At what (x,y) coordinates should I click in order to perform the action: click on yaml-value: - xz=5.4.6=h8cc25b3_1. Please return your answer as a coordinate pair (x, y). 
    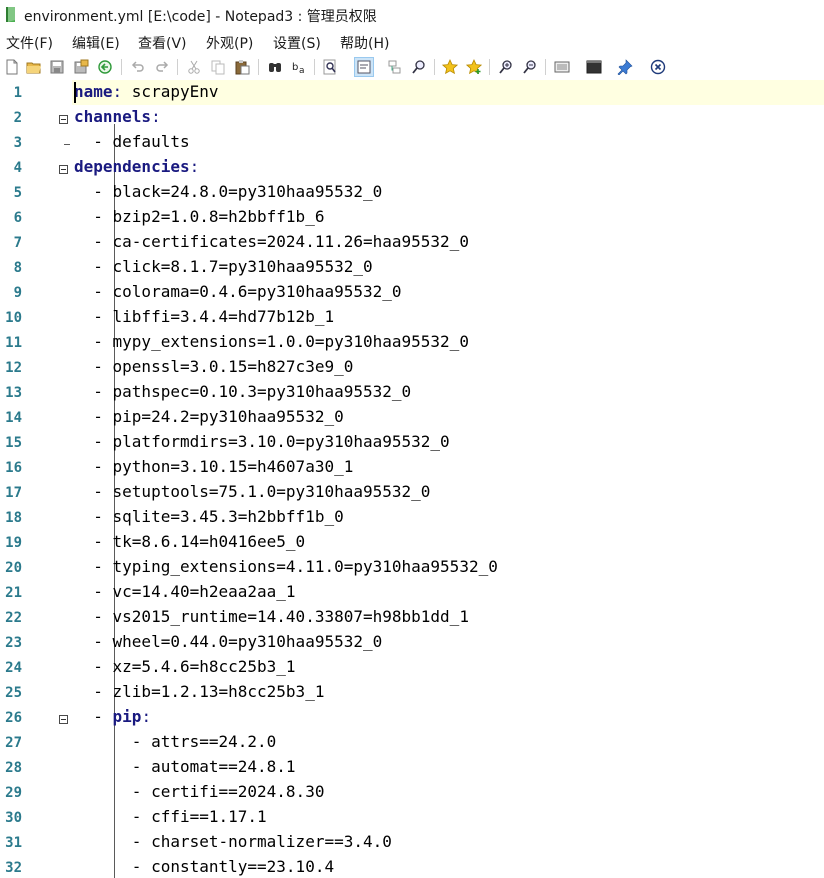
    Looking at the image, I should click on (194, 666).